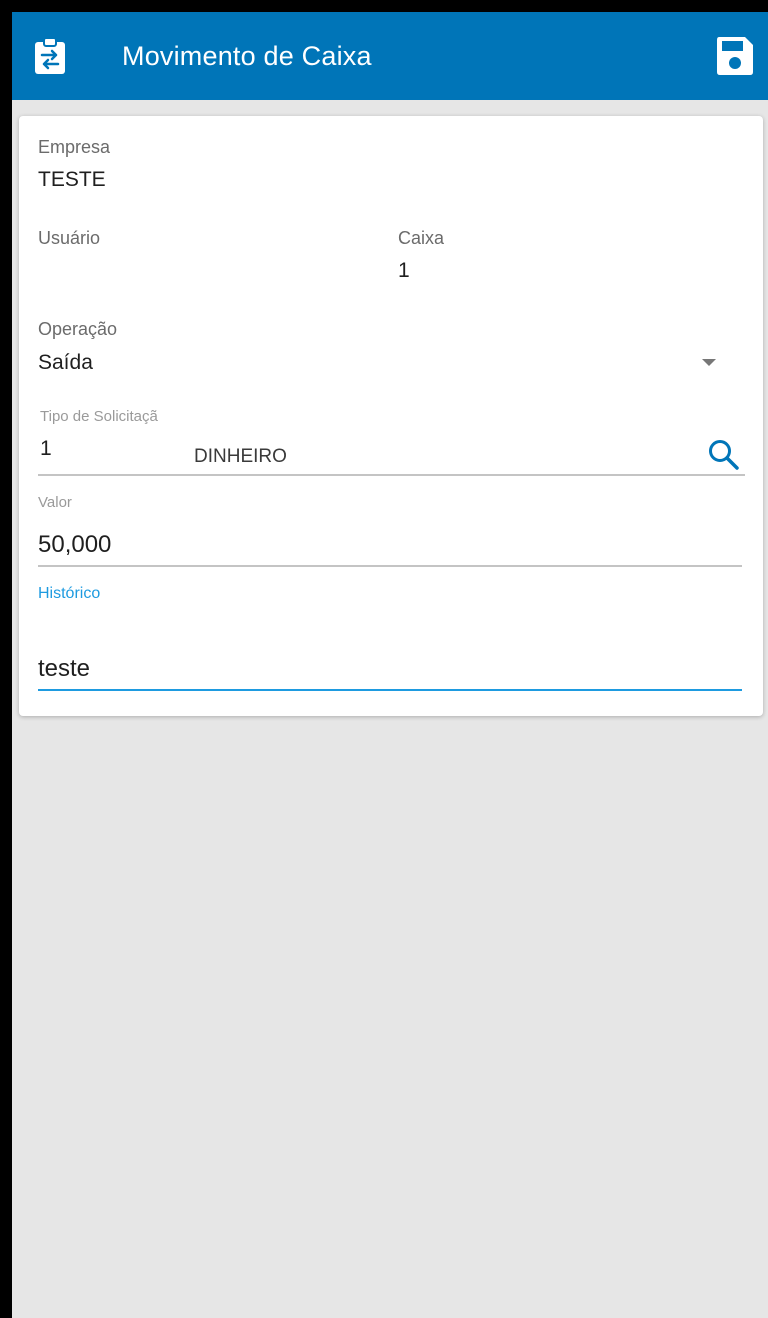 Image resolution: width=768 pixels, height=1318 pixels. Describe the element at coordinates (65, 363) in the screenshot. I see `operacao-select: Saída` at that location.